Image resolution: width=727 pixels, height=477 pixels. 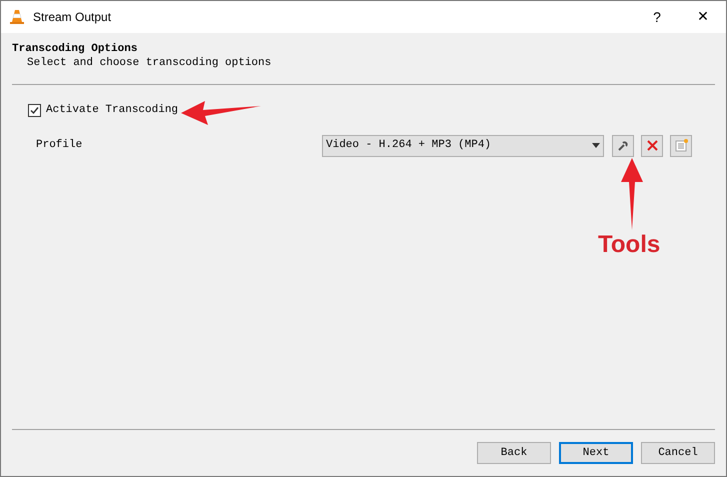 I want to click on wrench-icon, so click(x=623, y=146).